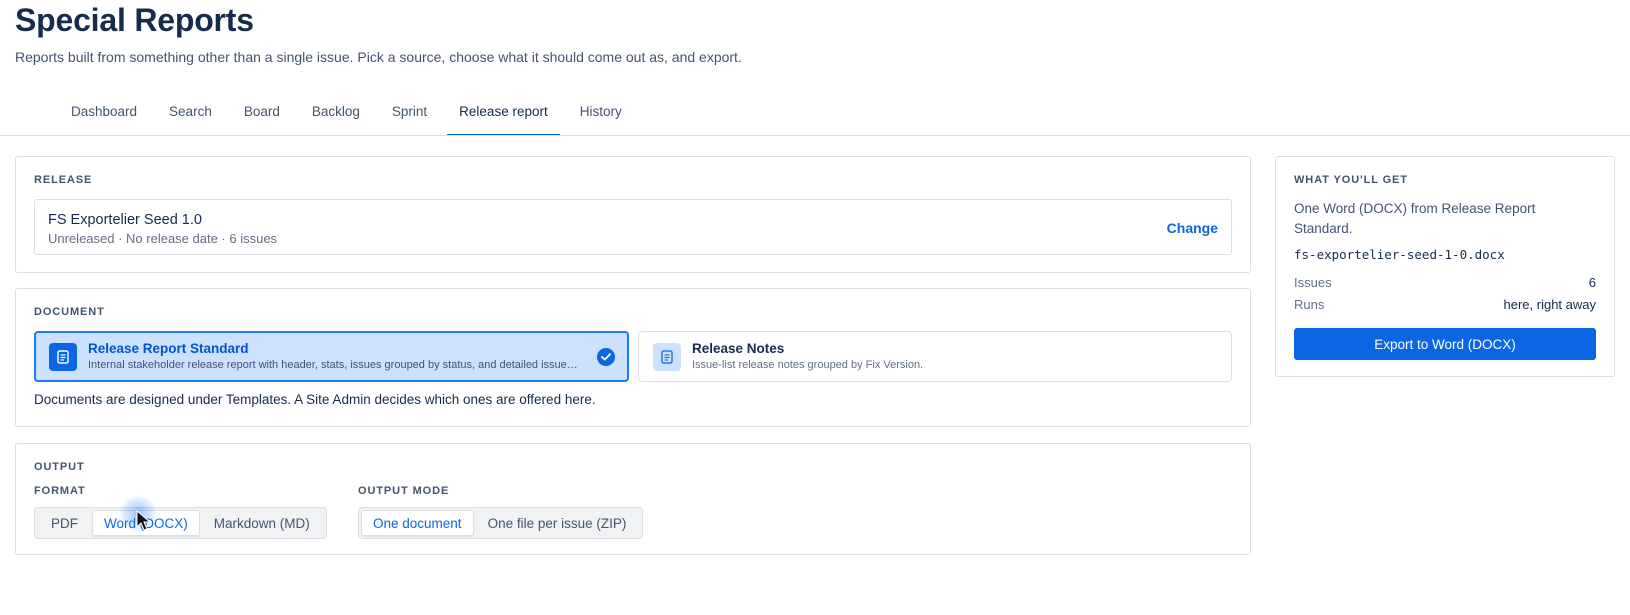 Image resolution: width=1630 pixels, height=615 pixels. What do you see at coordinates (1445, 304) in the screenshot?
I see `summary-runs-row: Runs here, right away` at bounding box center [1445, 304].